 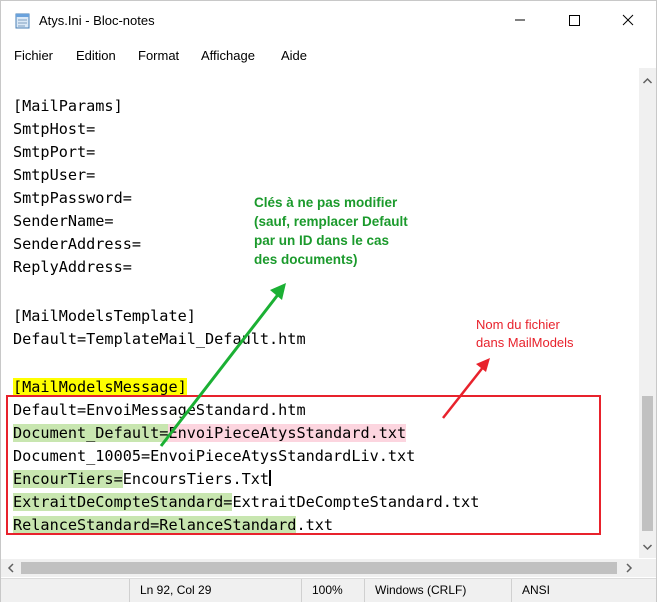 I want to click on scroll-right-icon, so click(x=629, y=568).